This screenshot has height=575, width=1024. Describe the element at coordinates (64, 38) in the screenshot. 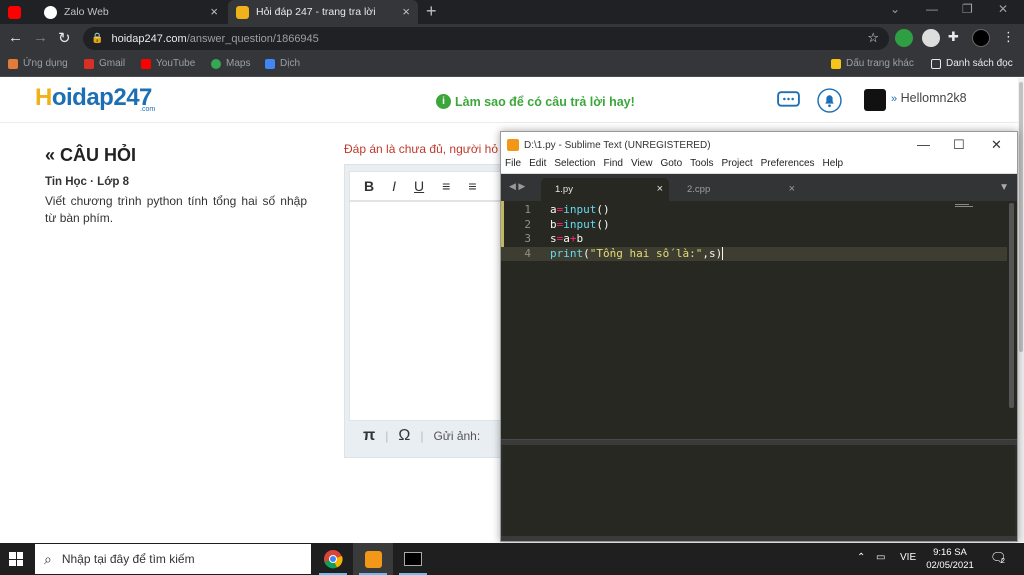

I see `reload-icon: ↻` at that location.